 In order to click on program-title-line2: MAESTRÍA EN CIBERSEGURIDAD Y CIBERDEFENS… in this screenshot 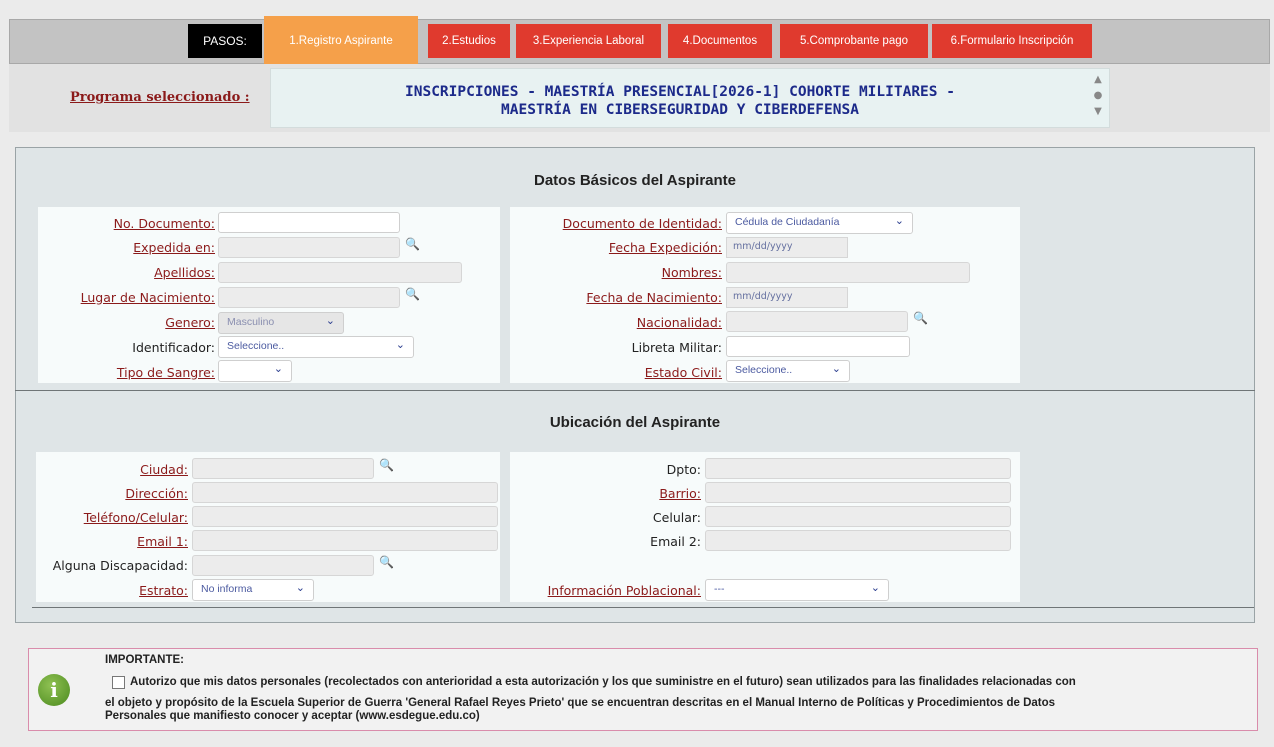, I will do `click(680, 110)`.